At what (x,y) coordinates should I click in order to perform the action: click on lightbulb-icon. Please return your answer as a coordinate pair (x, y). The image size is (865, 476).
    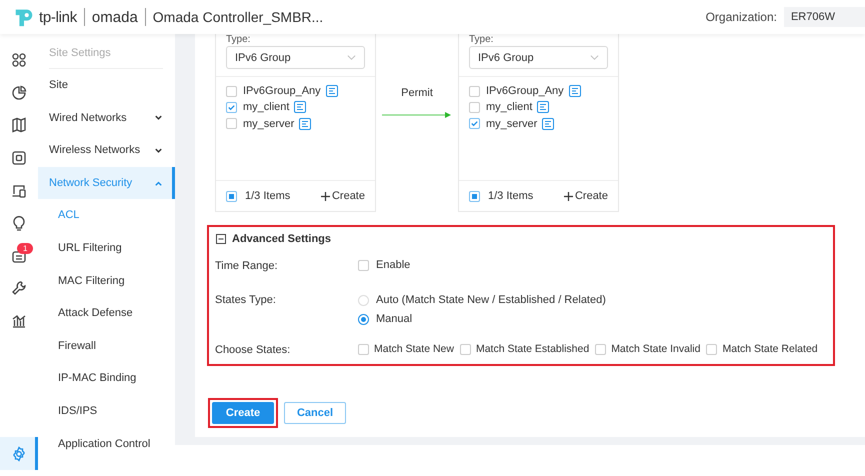
    Looking at the image, I should click on (19, 223).